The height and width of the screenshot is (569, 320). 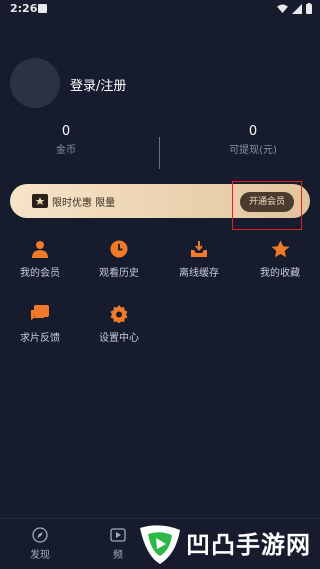 I want to click on site-watermark: 凹凸手游网, so click(x=224, y=542).